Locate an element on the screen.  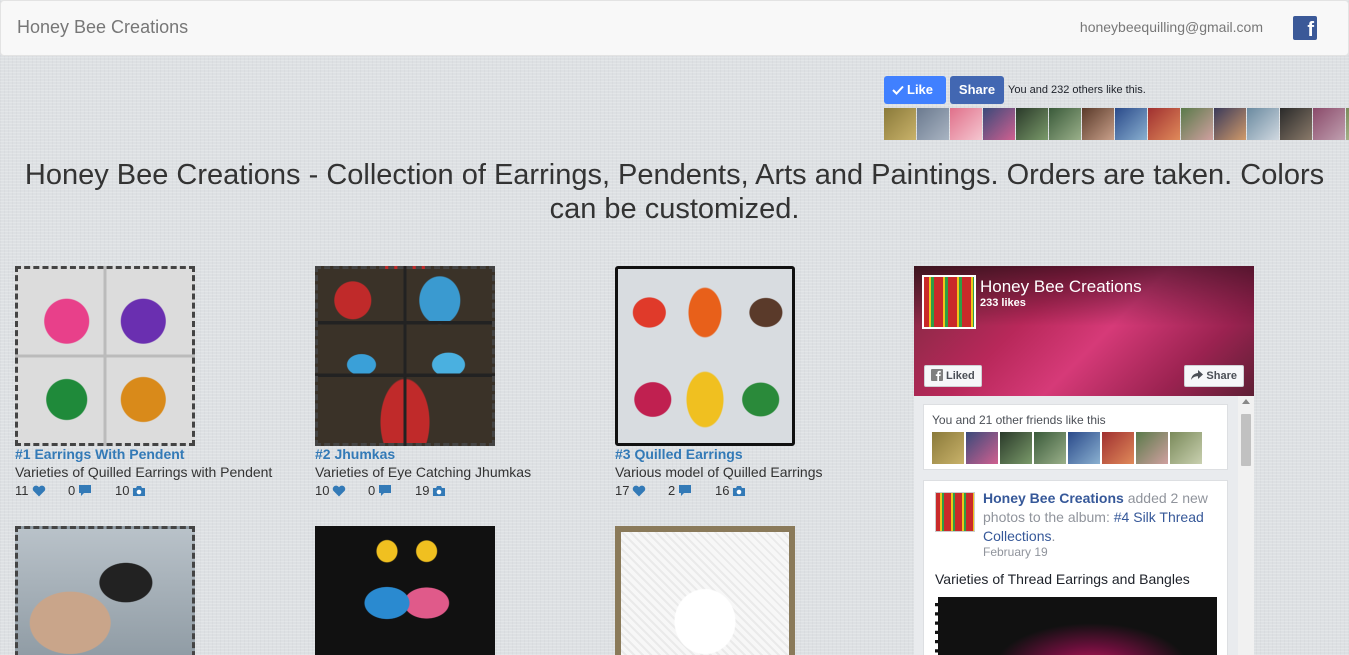
friends-like-box: You and 21 other friends like this is located at coordinates (1075, 437).